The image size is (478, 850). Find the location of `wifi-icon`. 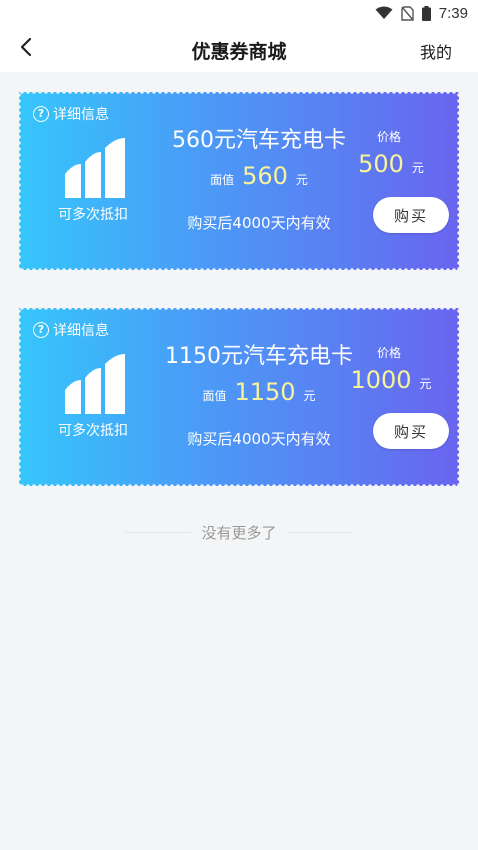

wifi-icon is located at coordinates (384, 13).